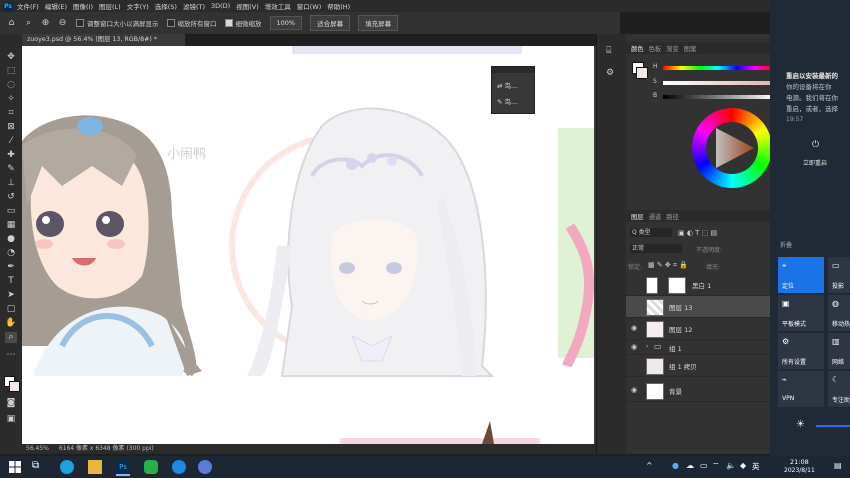 This screenshot has width=850, height=478. Describe the element at coordinates (123, 468) in the screenshot. I see `photoshop-taskbar-icon: Ps` at that location.